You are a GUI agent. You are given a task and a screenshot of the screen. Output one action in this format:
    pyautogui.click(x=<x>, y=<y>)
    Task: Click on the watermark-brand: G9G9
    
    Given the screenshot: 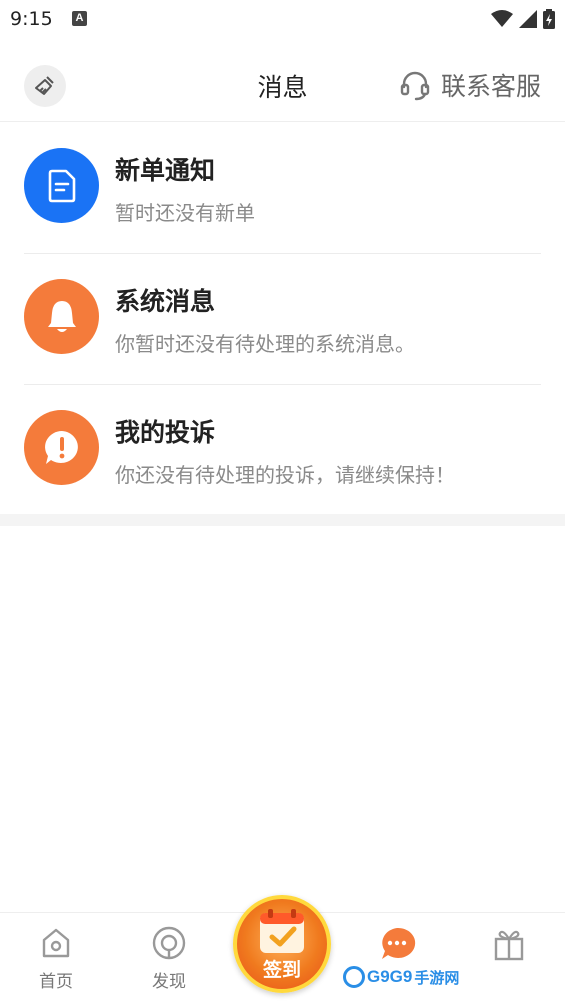 What is the action you would take?
    pyautogui.click(x=390, y=976)
    